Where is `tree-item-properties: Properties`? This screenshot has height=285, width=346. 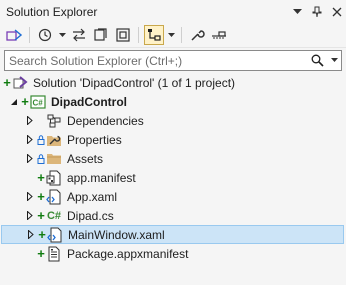
tree-item-properties: Properties is located at coordinates (173, 139).